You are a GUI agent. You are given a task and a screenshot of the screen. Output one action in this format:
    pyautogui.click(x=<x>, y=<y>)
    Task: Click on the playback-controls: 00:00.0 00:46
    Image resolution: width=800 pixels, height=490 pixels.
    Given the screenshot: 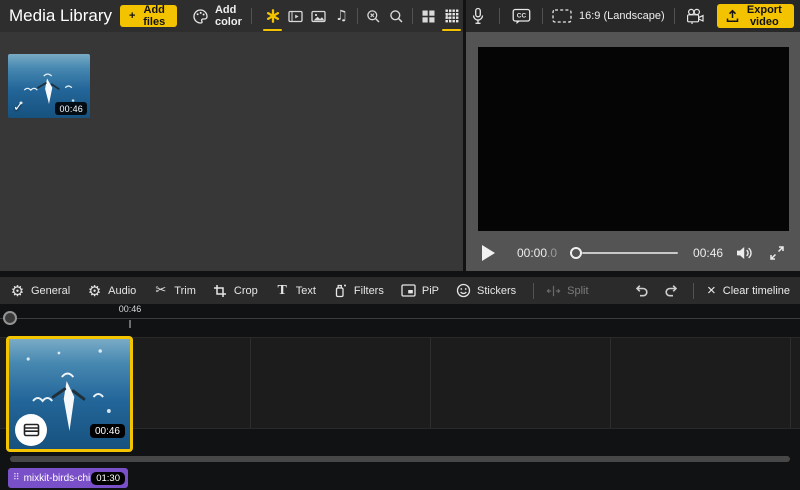 What is the action you would take?
    pyautogui.click(x=633, y=253)
    